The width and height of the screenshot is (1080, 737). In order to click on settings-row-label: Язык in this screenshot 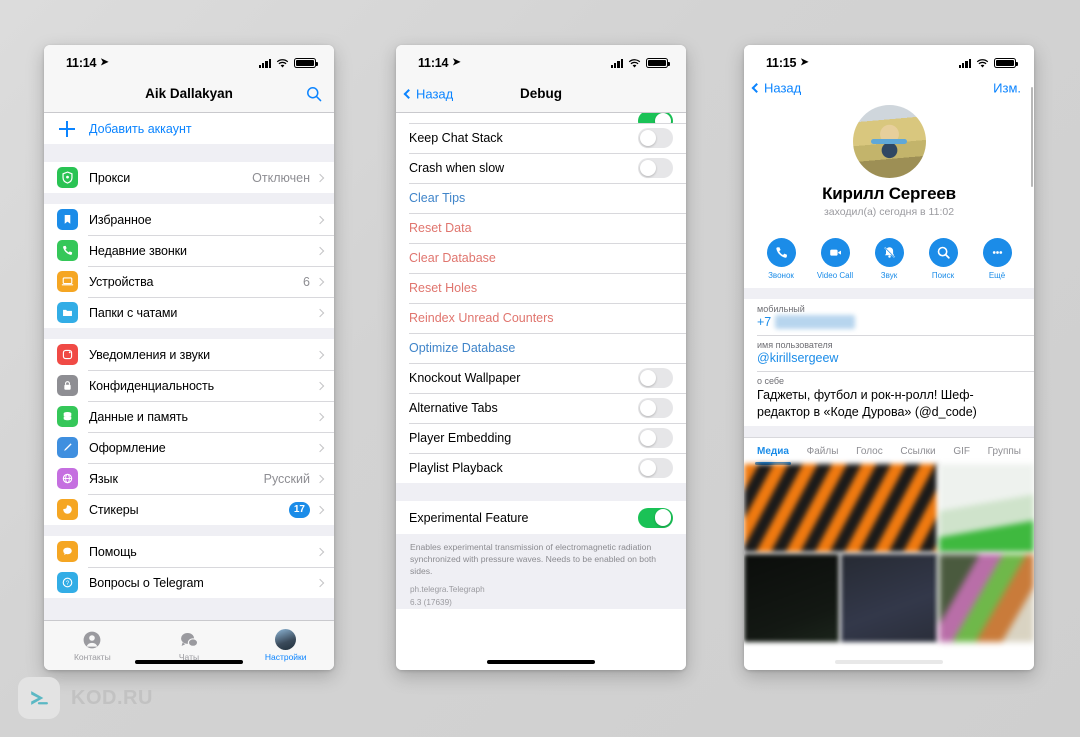, I will do `click(103, 478)`.